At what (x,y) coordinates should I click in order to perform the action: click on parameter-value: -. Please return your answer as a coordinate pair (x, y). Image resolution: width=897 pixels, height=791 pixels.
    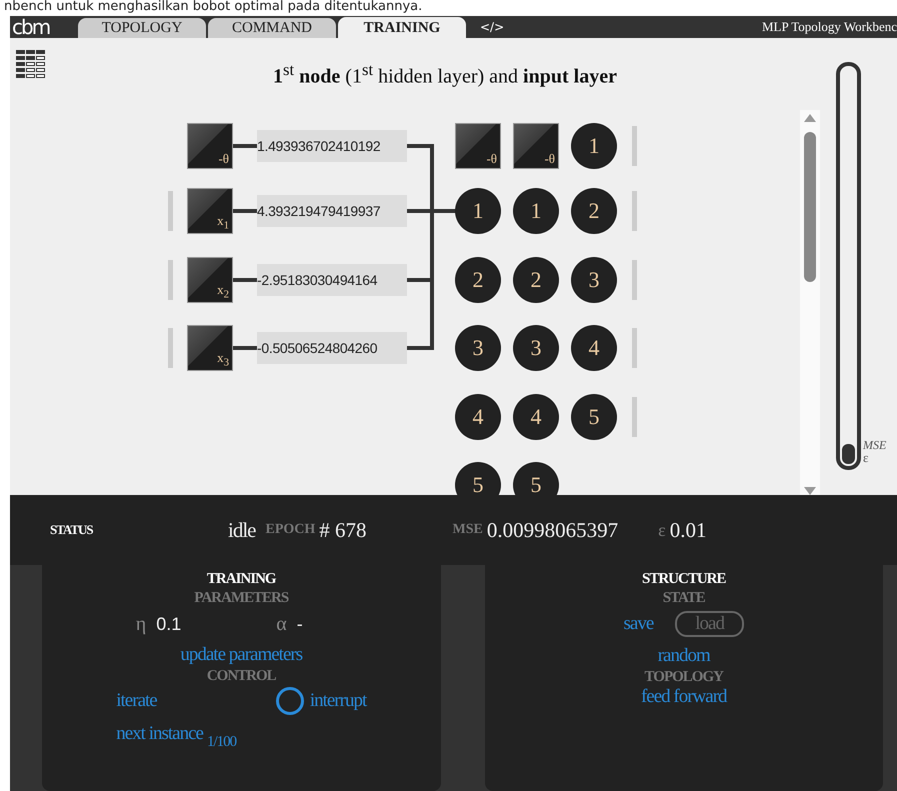
    Looking at the image, I should click on (336, 624).